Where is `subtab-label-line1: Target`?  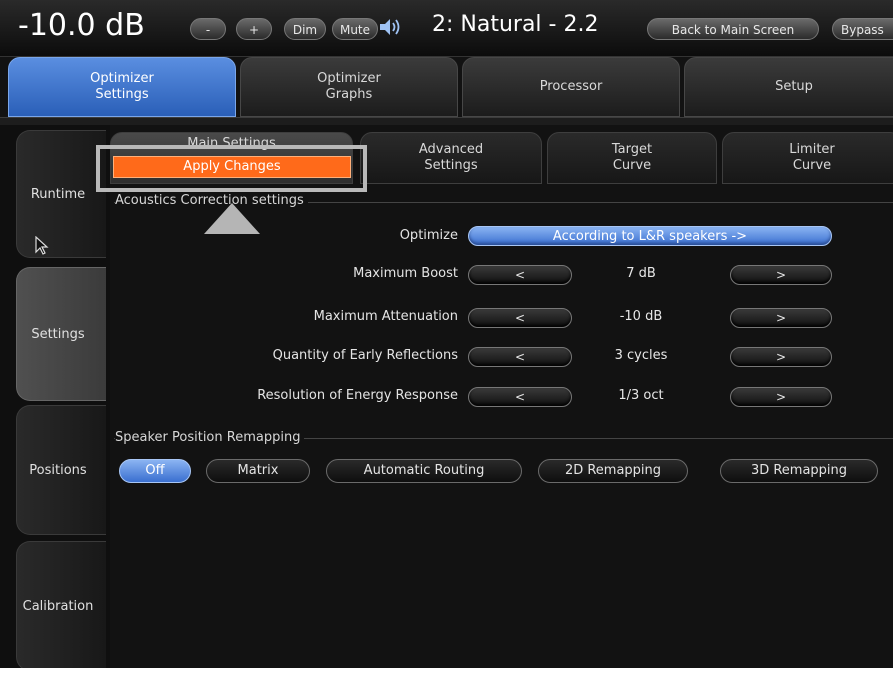
subtab-label-line1: Target is located at coordinates (632, 149).